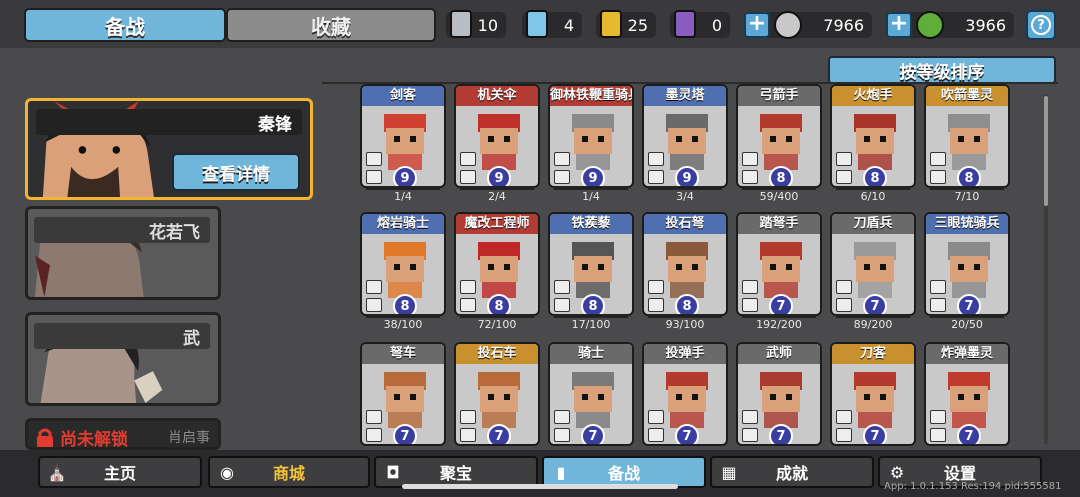  Describe the element at coordinates (236, 172) in the screenshot. I see `view-details-button: 查看详情` at that location.